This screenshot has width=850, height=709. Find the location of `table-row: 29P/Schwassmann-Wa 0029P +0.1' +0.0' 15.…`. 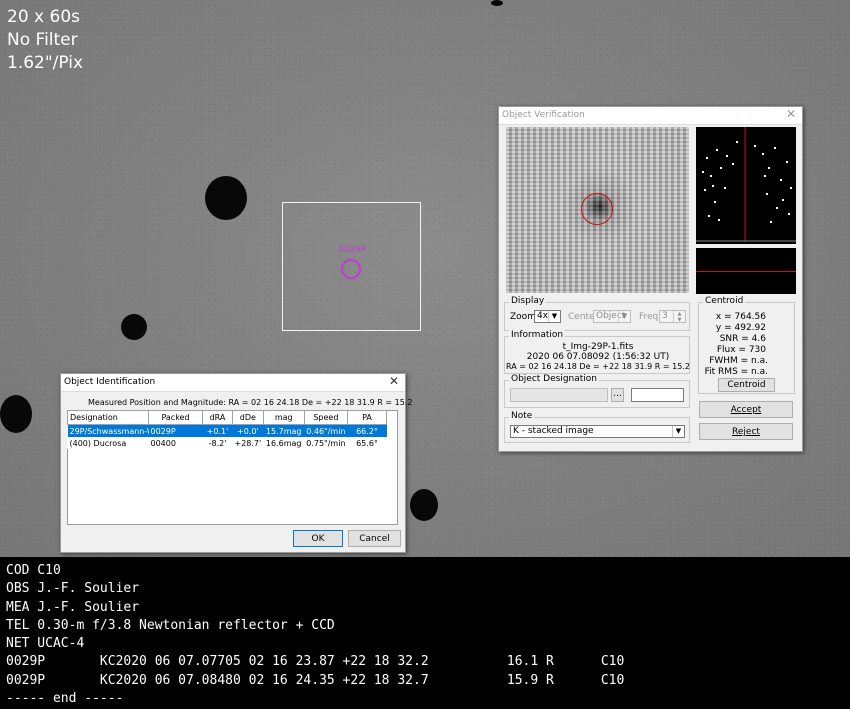

table-row: 29P/Schwassmann-Wa 0029P +0.1' +0.0' 15.… is located at coordinates (227, 430).